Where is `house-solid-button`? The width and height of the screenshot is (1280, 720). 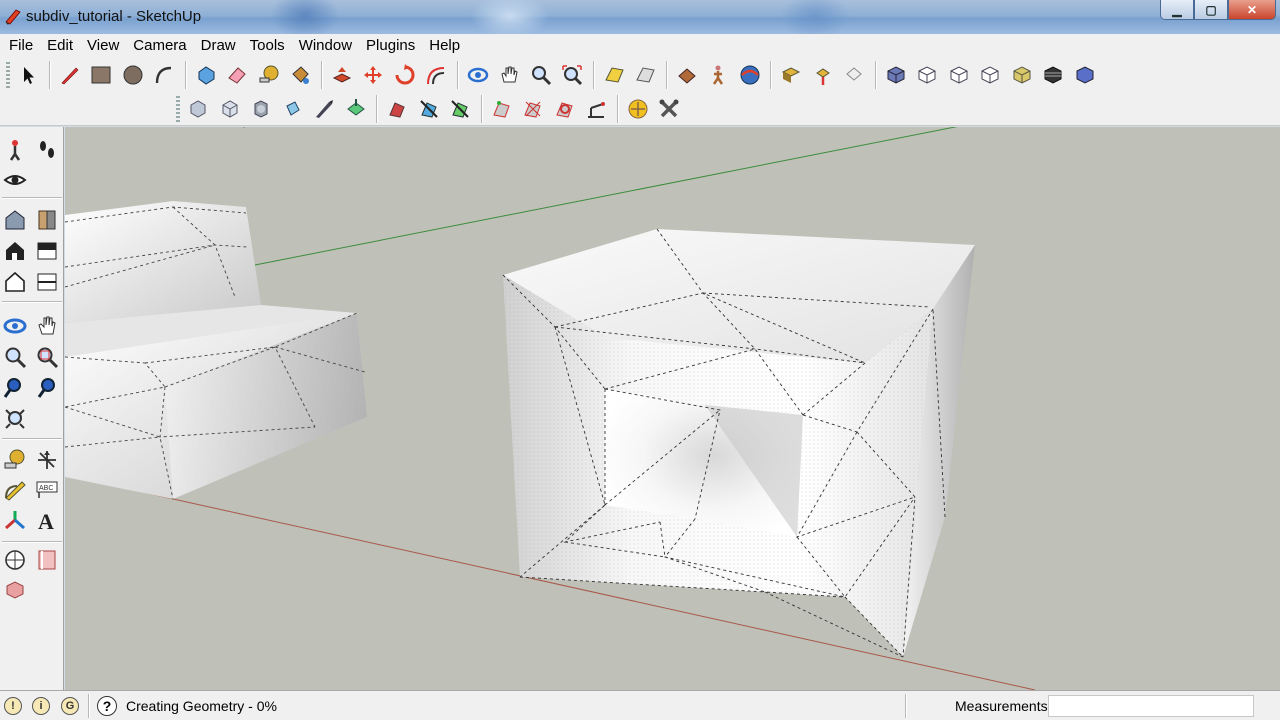 house-solid-button is located at coordinates (15, 251).